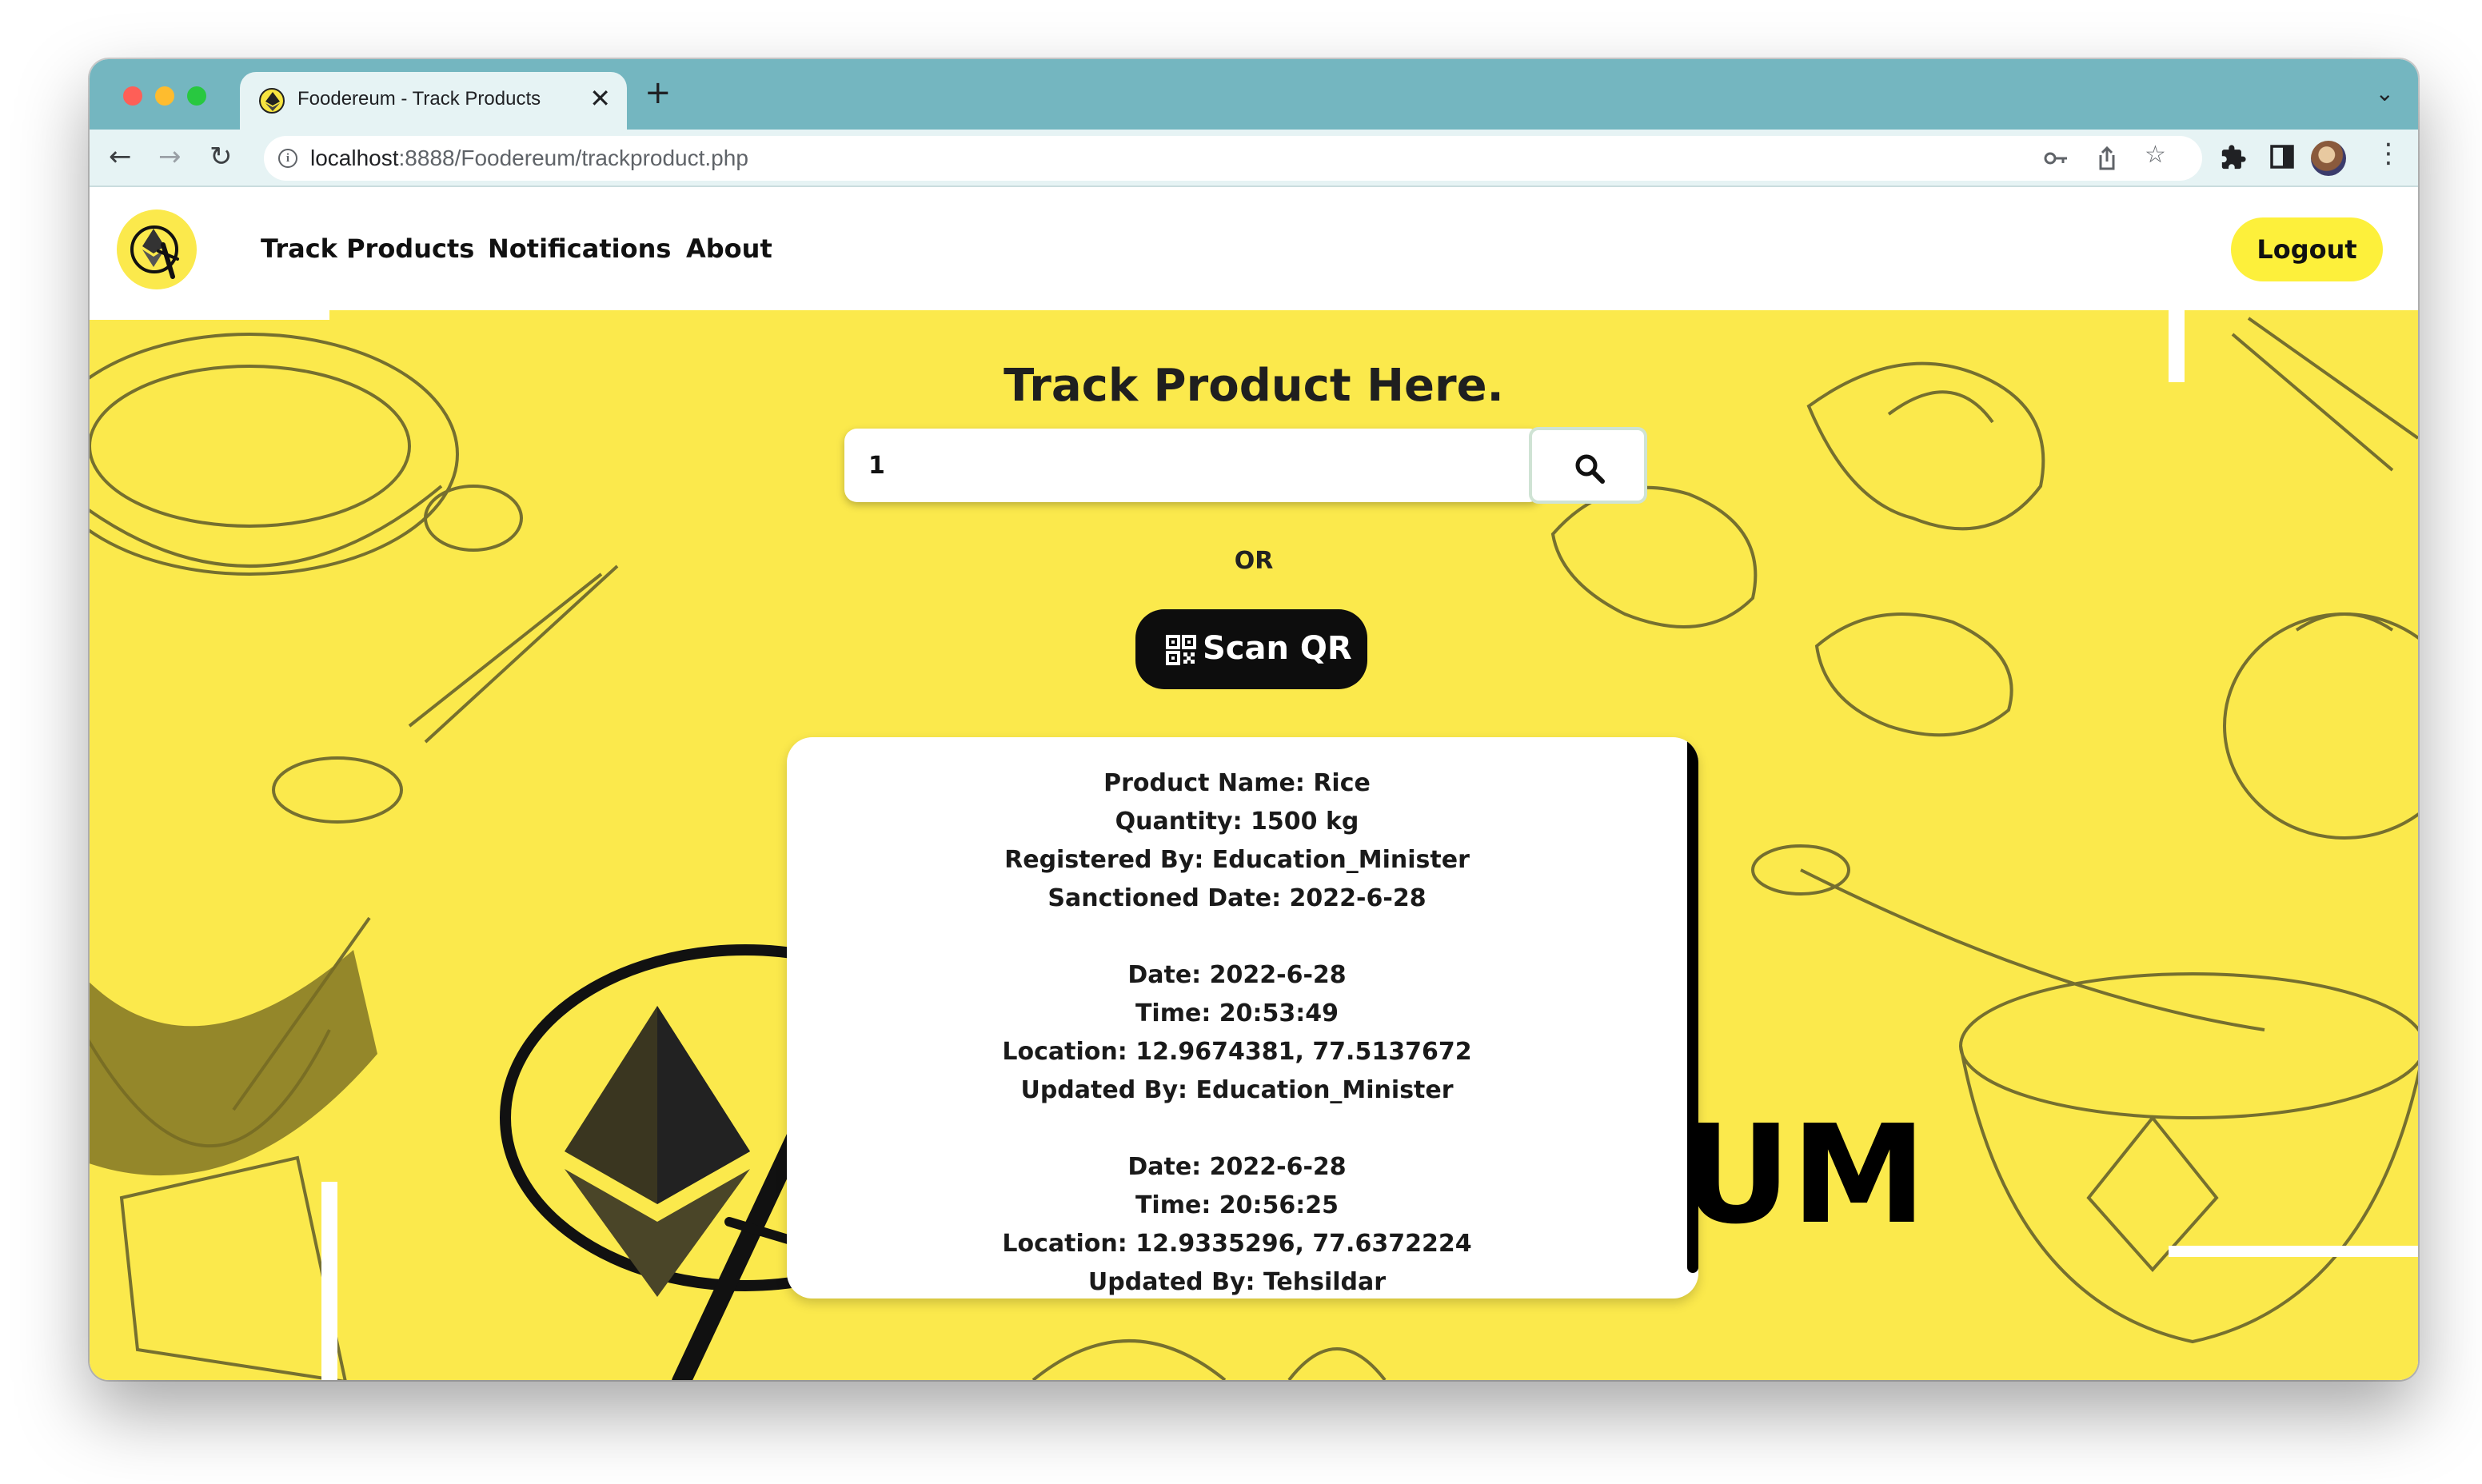  I want to click on foodereum-logo, so click(157, 249).